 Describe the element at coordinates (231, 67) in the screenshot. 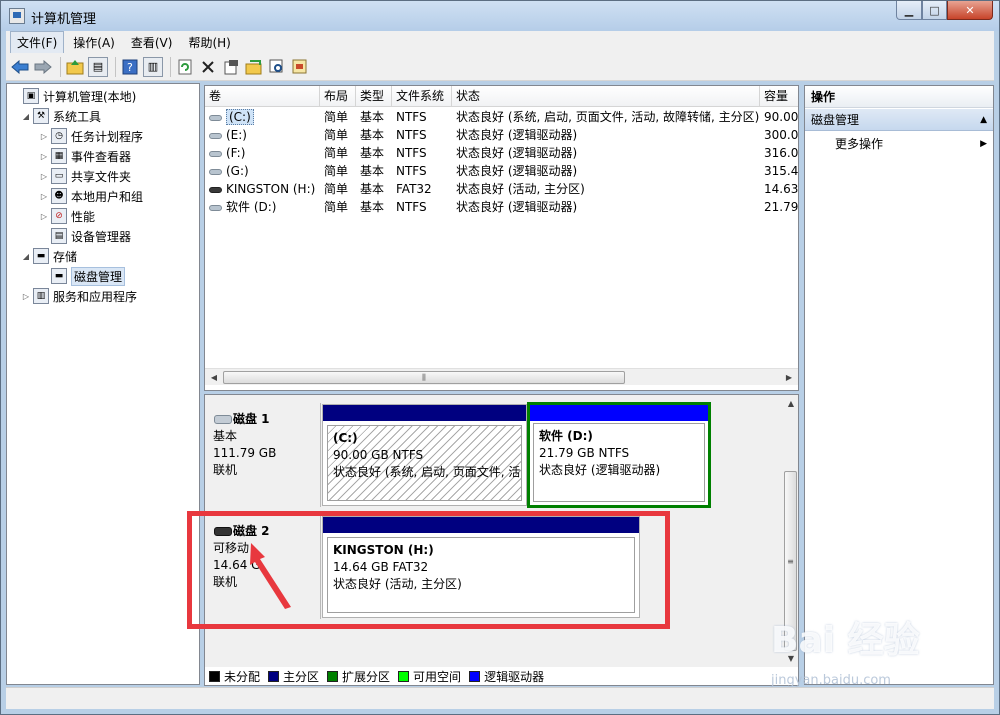

I see `properties-icon` at that location.